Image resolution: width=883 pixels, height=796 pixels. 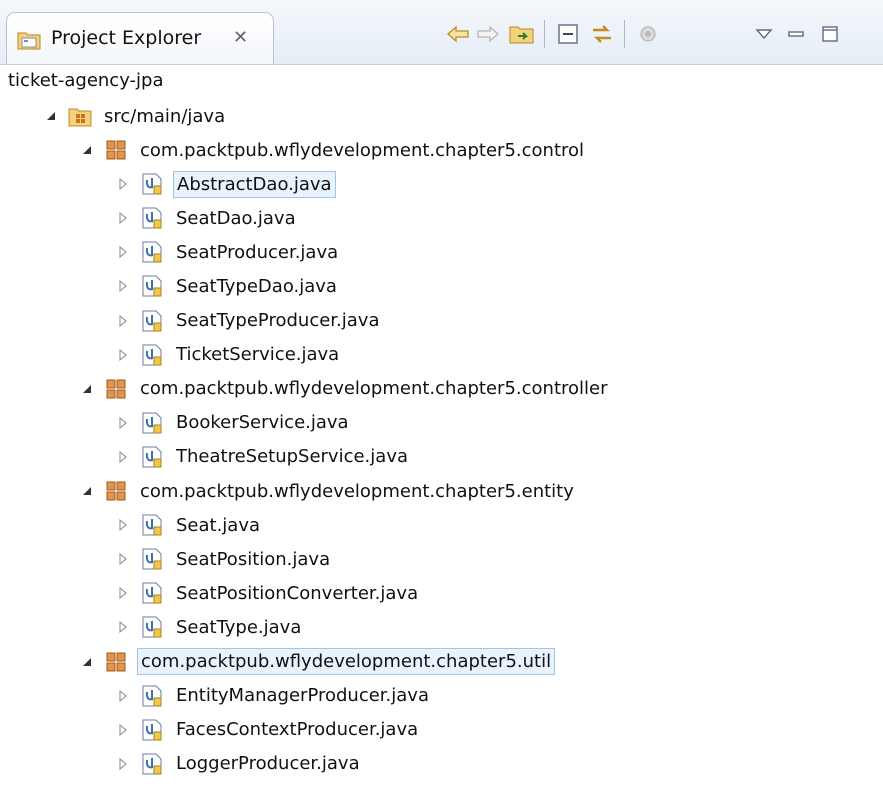 What do you see at coordinates (302, 696) in the screenshot?
I see `file-label: EntityManagerProducer.java` at bounding box center [302, 696].